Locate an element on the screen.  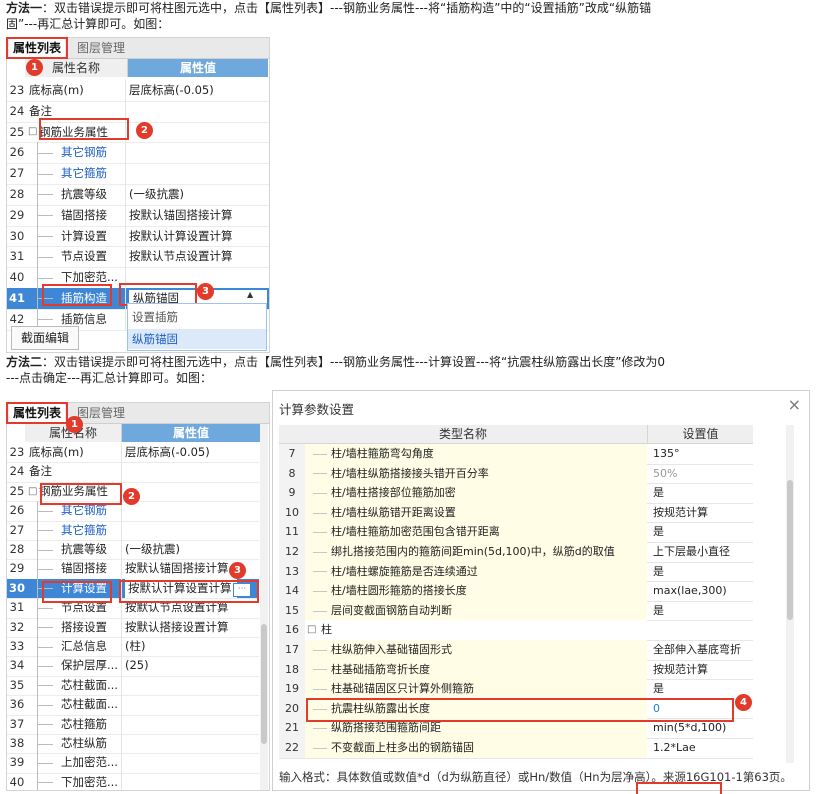
param-row: 9 柱/墙柱搭接部位箍筋加密是 is located at coordinates (516, 493).